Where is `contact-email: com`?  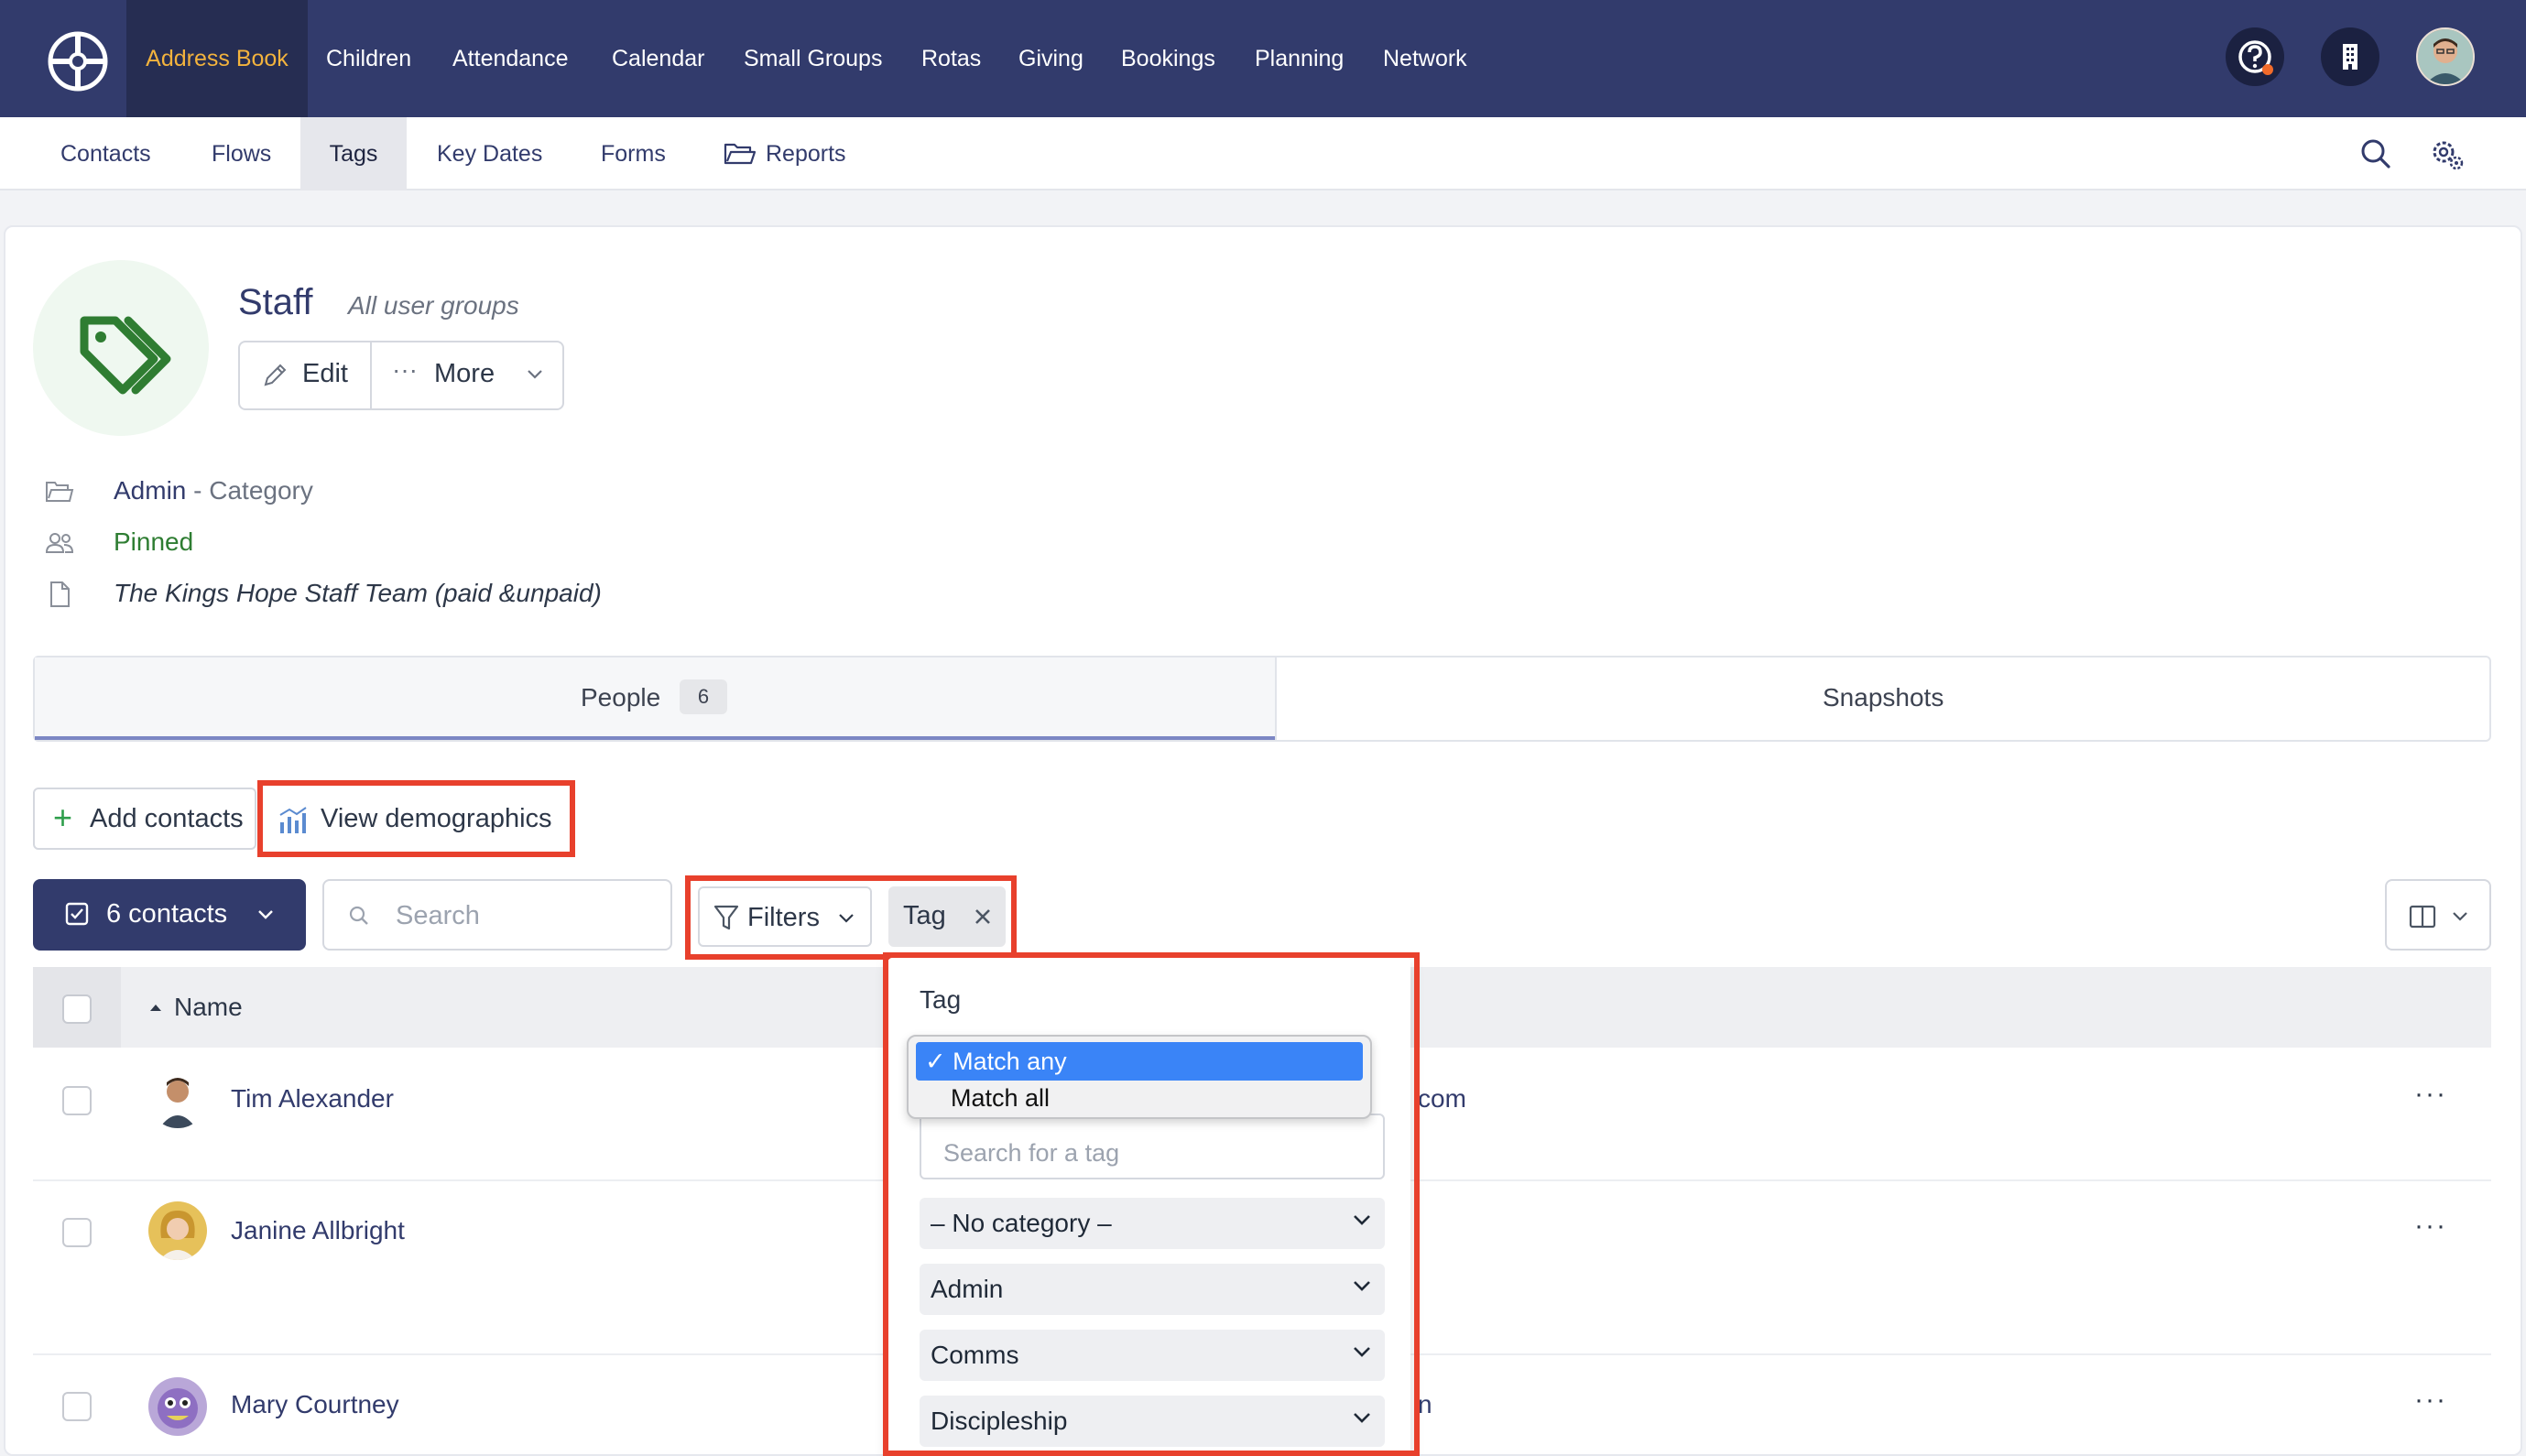
contact-email: com is located at coordinates (1442, 1099).